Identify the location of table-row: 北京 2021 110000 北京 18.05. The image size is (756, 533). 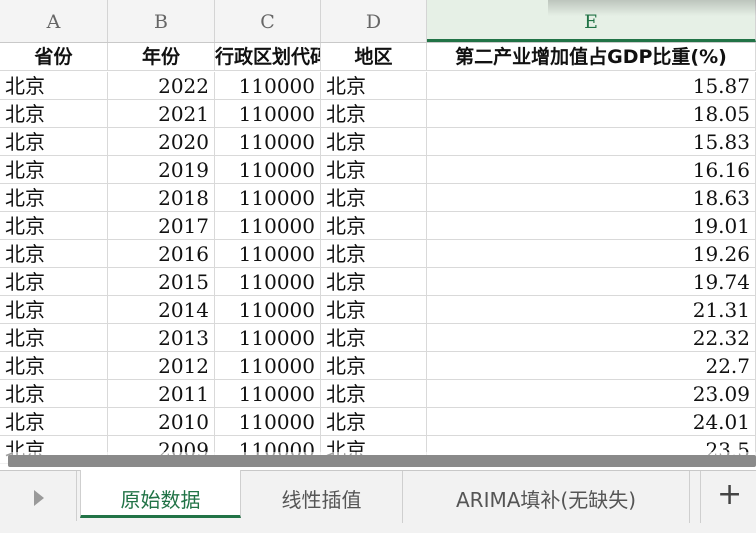
(378, 114).